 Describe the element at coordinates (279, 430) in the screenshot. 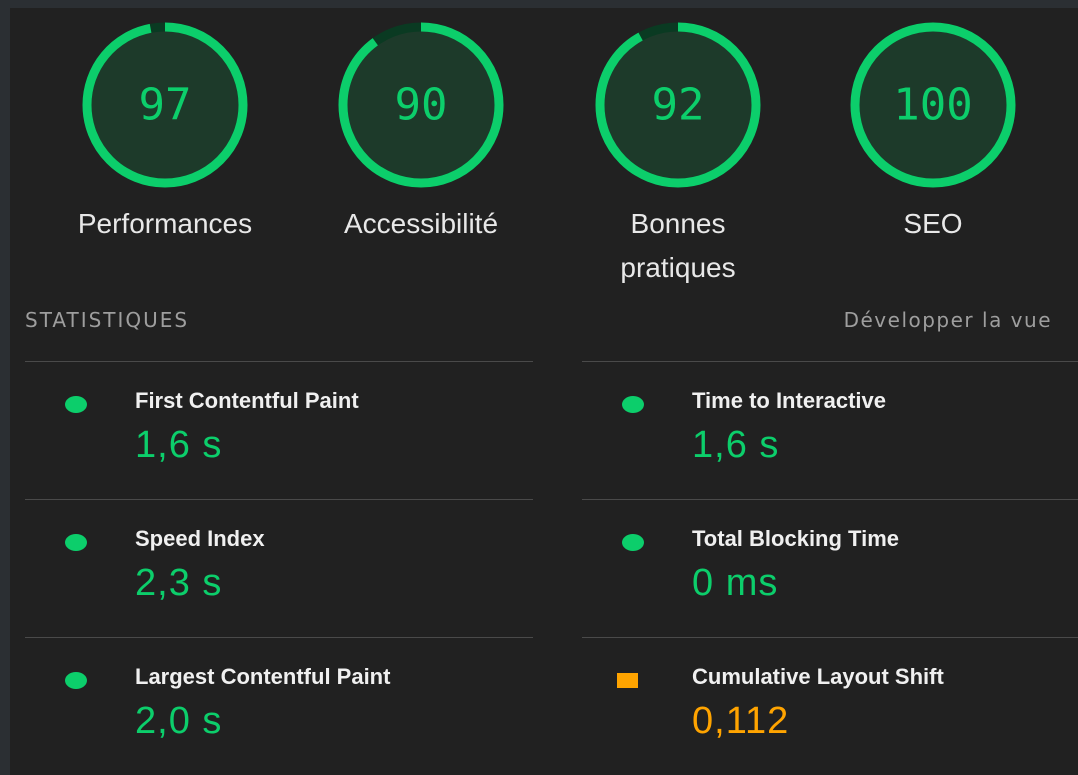

I see `metric-fcp: First Contentful Paint 1,6 s` at that location.